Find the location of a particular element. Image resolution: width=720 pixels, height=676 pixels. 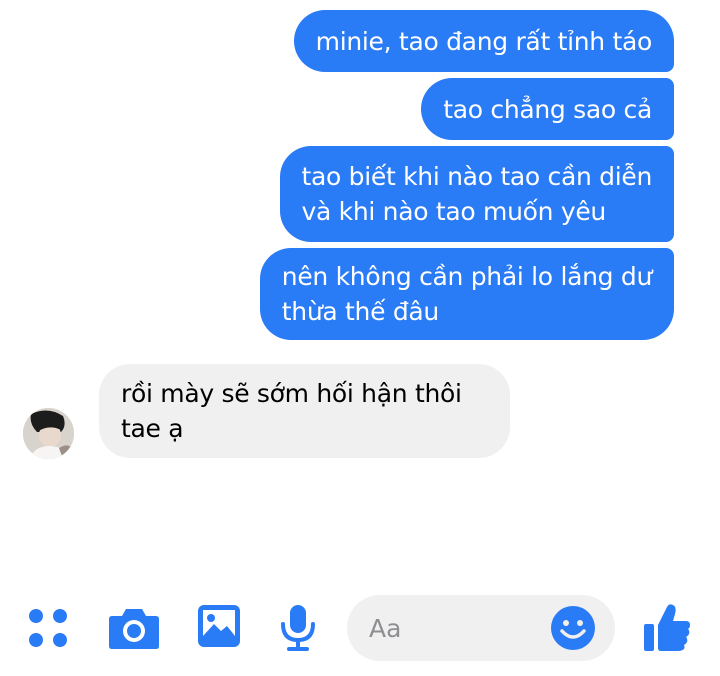

photo-icon is located at coordinates (219, 626).